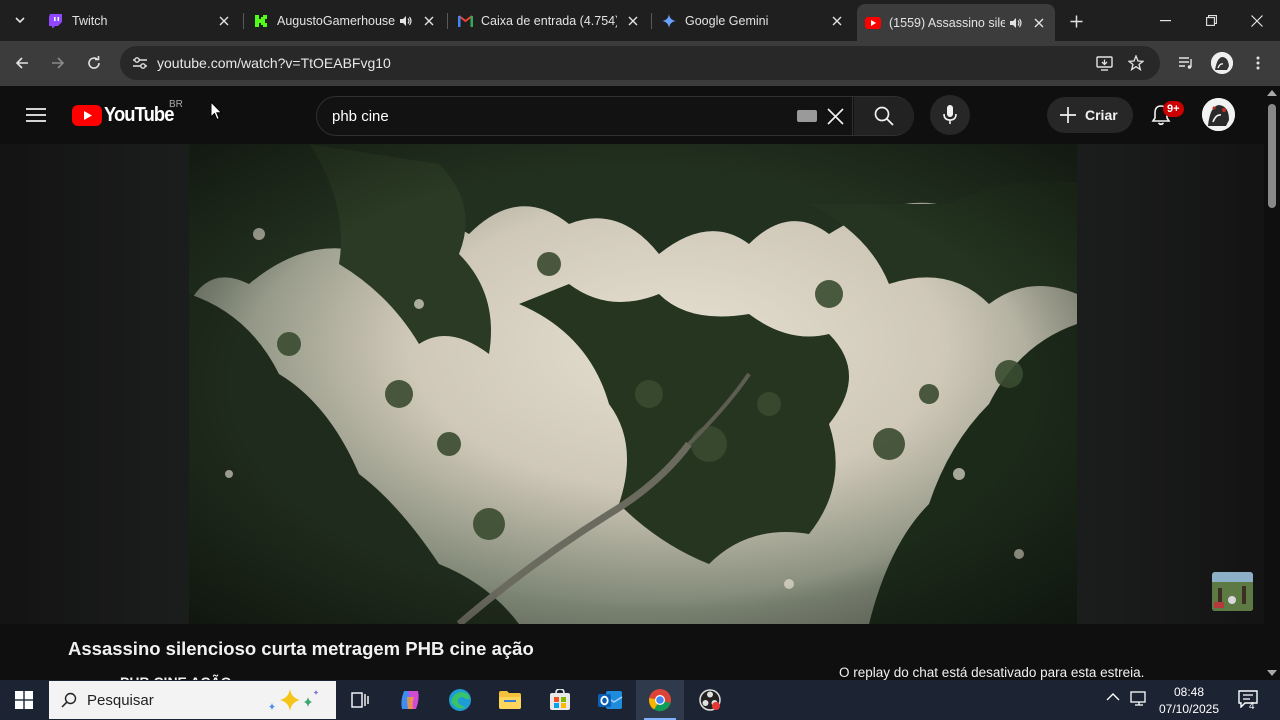 This screenshot has width=1280, height=720. I want to click on forward-button, so click(58, 63).